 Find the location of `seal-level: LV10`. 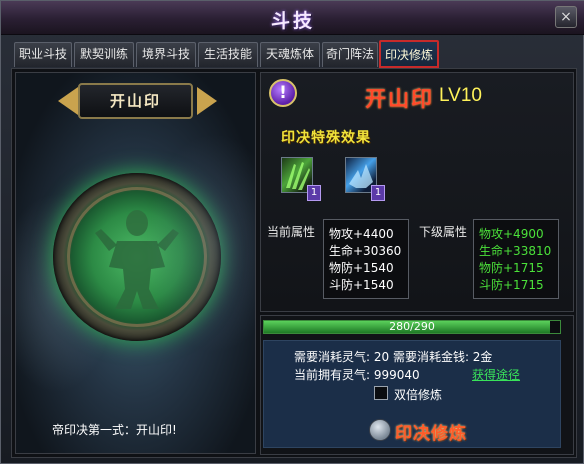

seal-level: LV10 is located at coordinates (460, 95).